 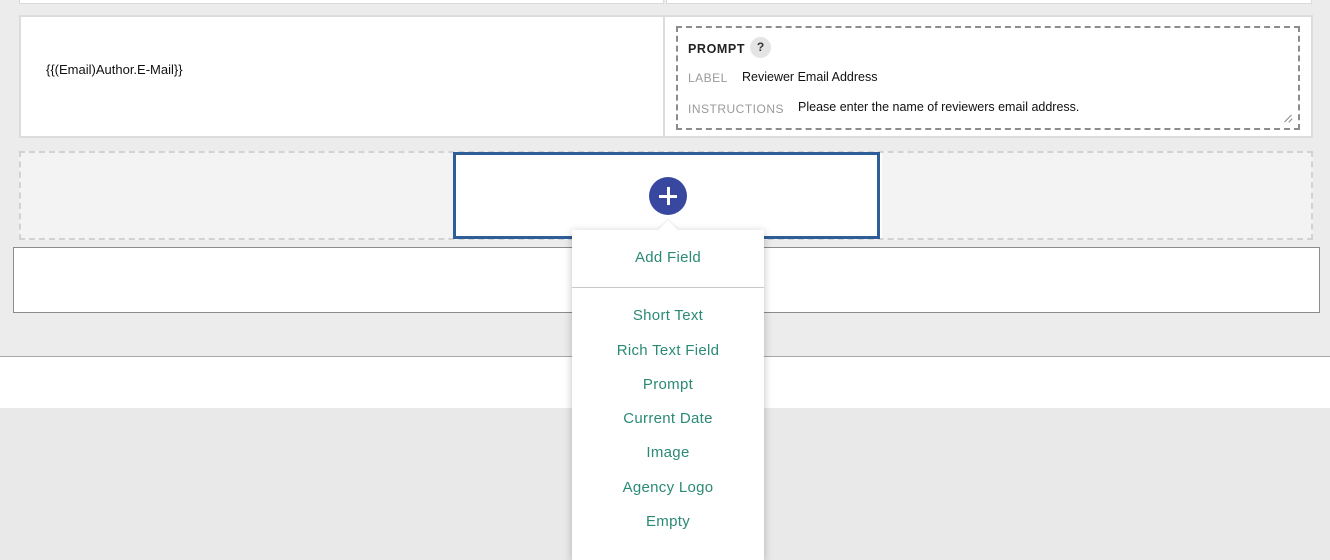 What do you see at coordinates (668, 521) in the screenshot?
I see `menu-item-empty: Empty` at bounding box center [668, 521].